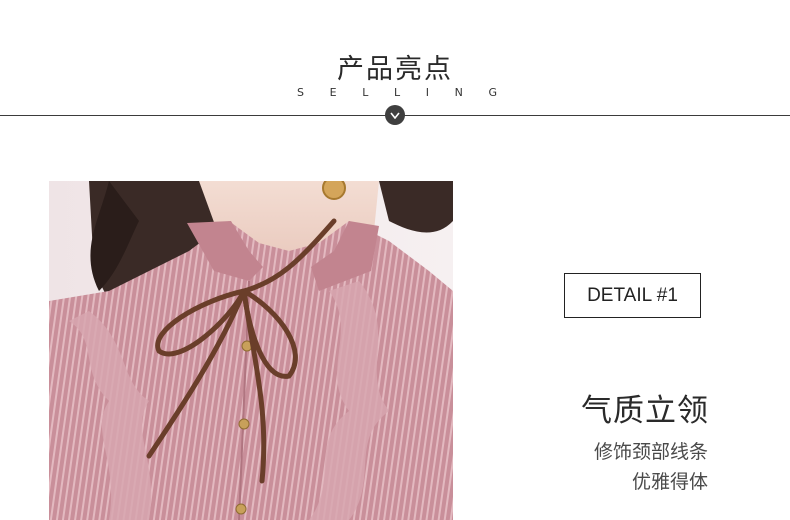 The width and height of the screenshot is (790, 520). I want to click on feature-title: 气质立领, so click(645, 411).